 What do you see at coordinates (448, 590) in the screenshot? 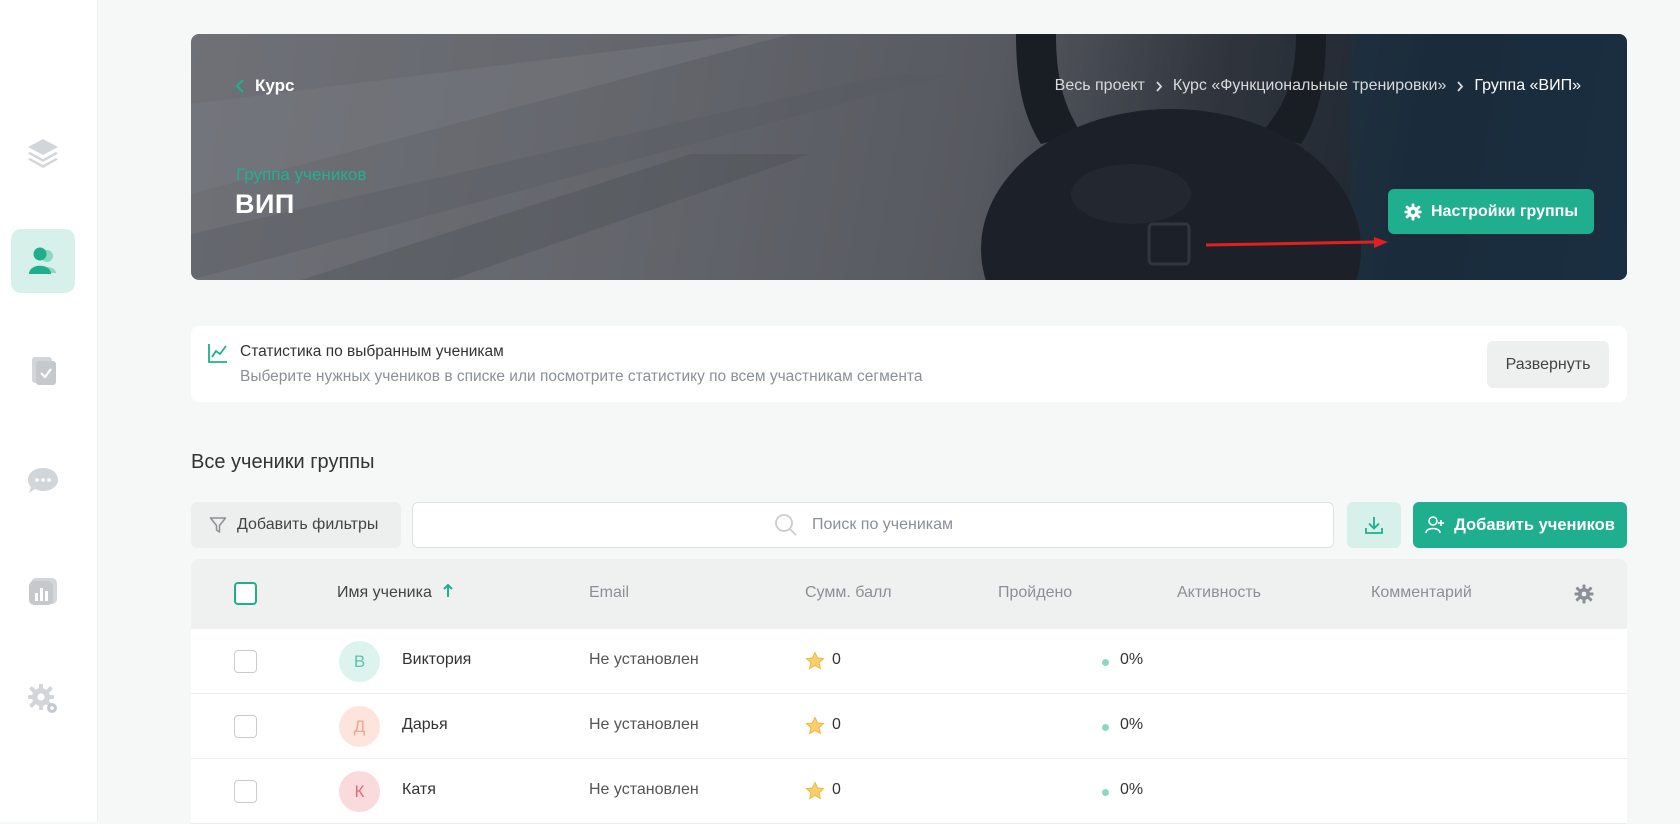
I see `sort-ascending-icon` at bounding box center [448, 590].